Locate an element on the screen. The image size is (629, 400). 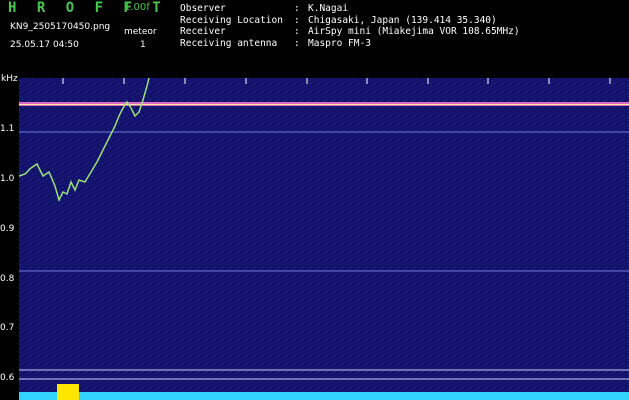
y-axis-unit: kHz is located at coordinates (9, 79).